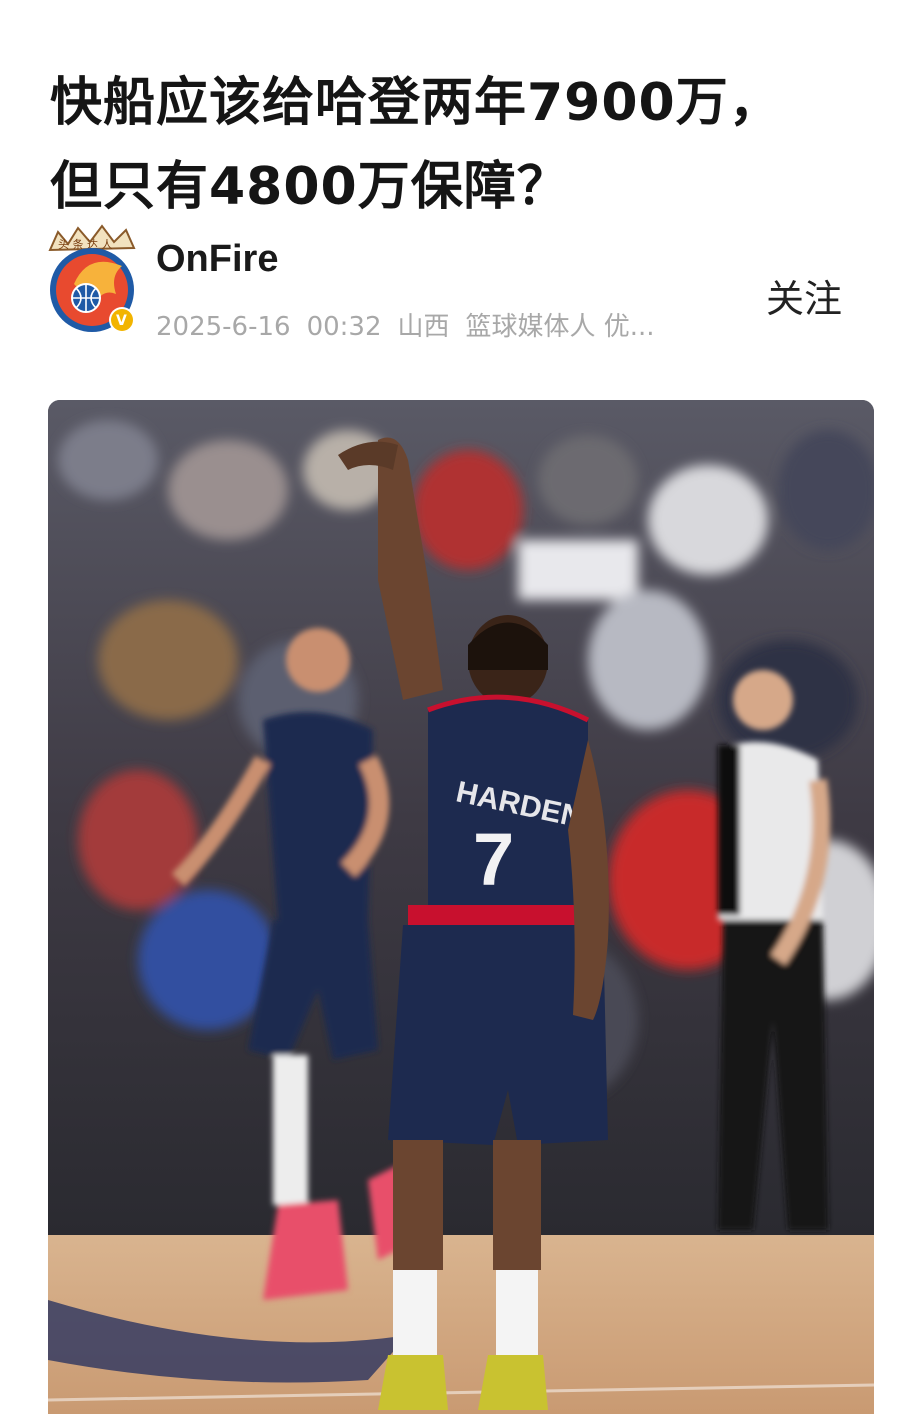 The image size is (912, 1414). I want to click on publish-time: 00:32, so click(344, 327).